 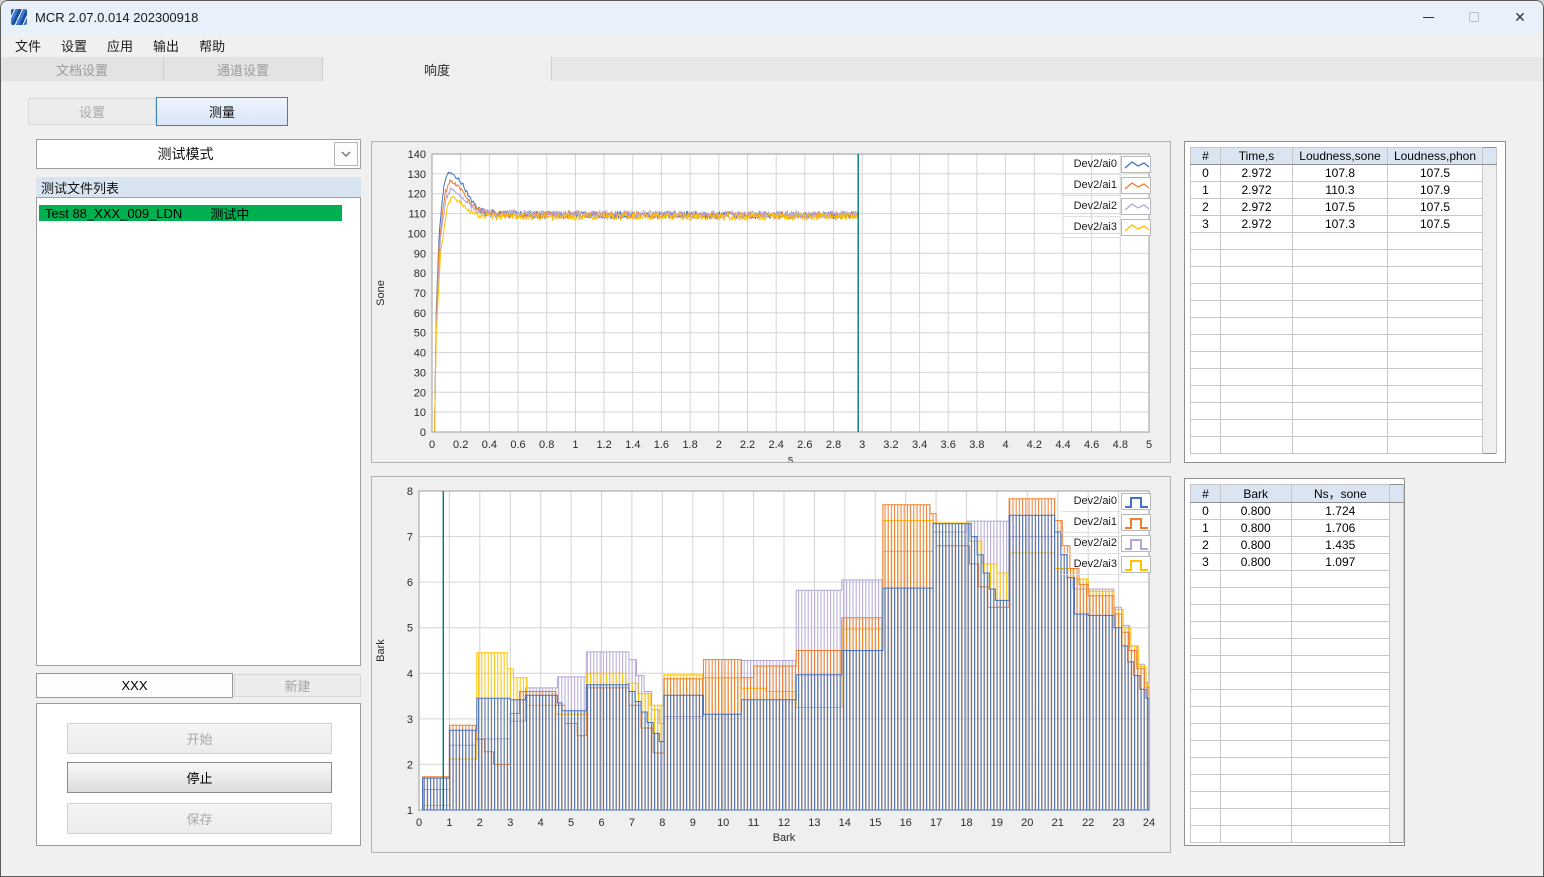 I want to click on svg-text: 7, so click(x=632, y=823).